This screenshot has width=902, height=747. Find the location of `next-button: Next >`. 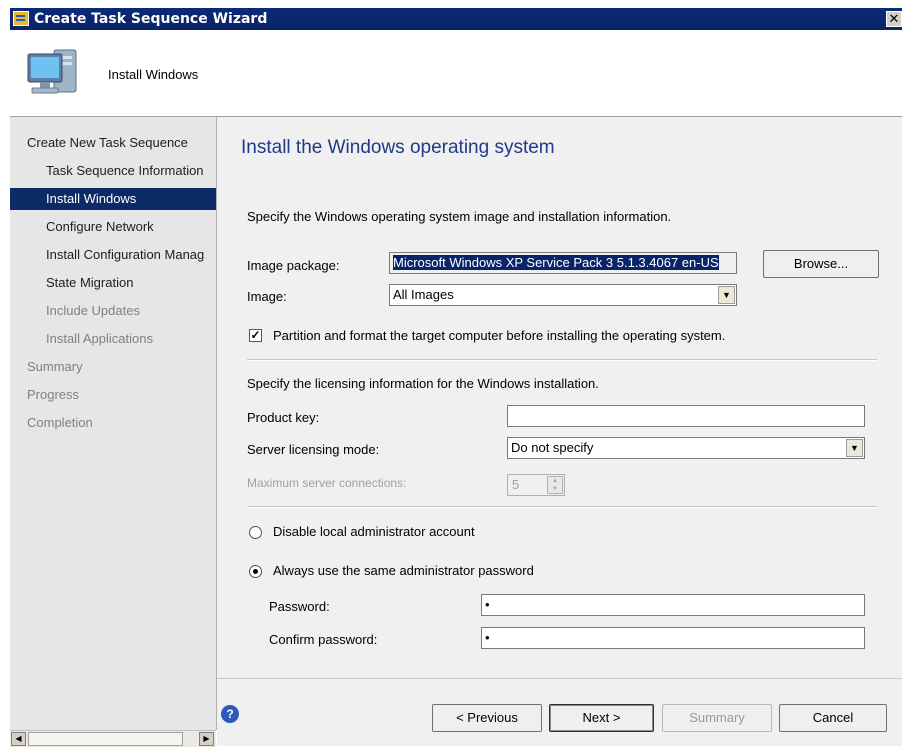

next-button: Next > is located at coordinates (601, 718).